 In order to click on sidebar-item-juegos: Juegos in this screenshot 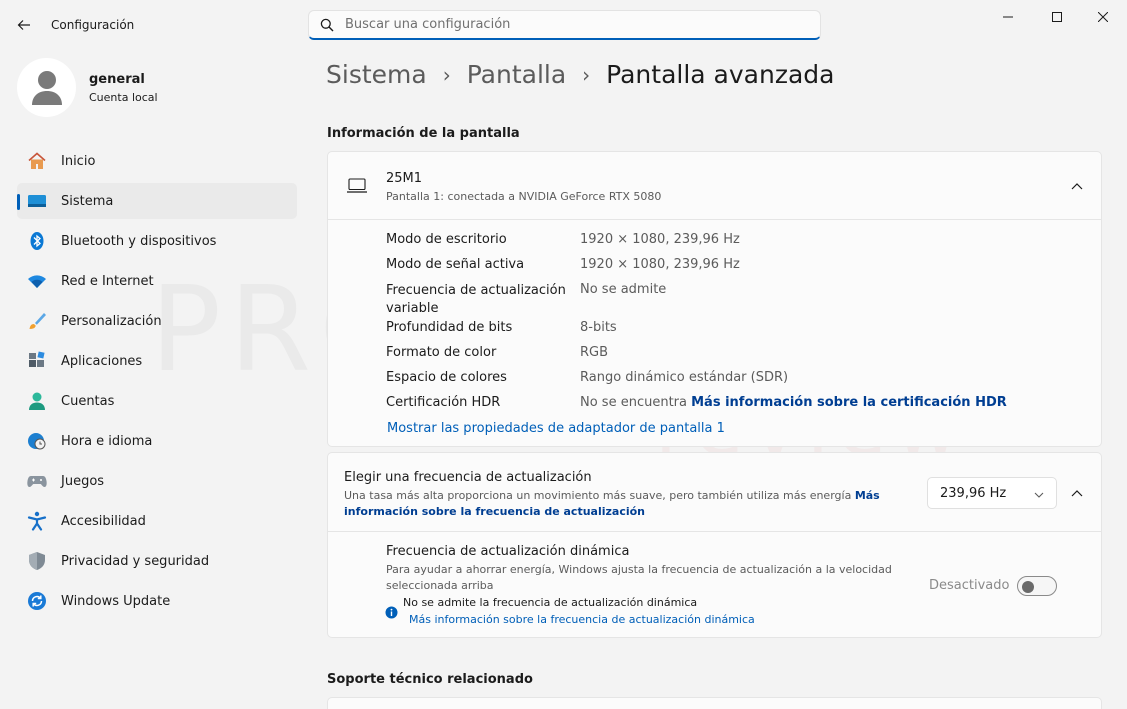, I will do `click(157, 481)`.